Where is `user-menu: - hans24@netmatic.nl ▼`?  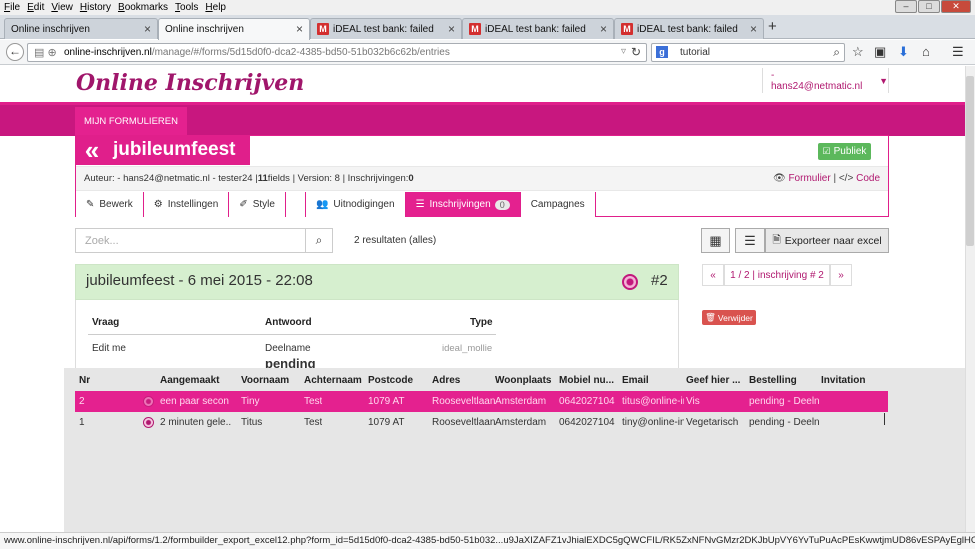
user-menu: - hans24@netmatic.nl ▼ is located at coordinates (825, 80).